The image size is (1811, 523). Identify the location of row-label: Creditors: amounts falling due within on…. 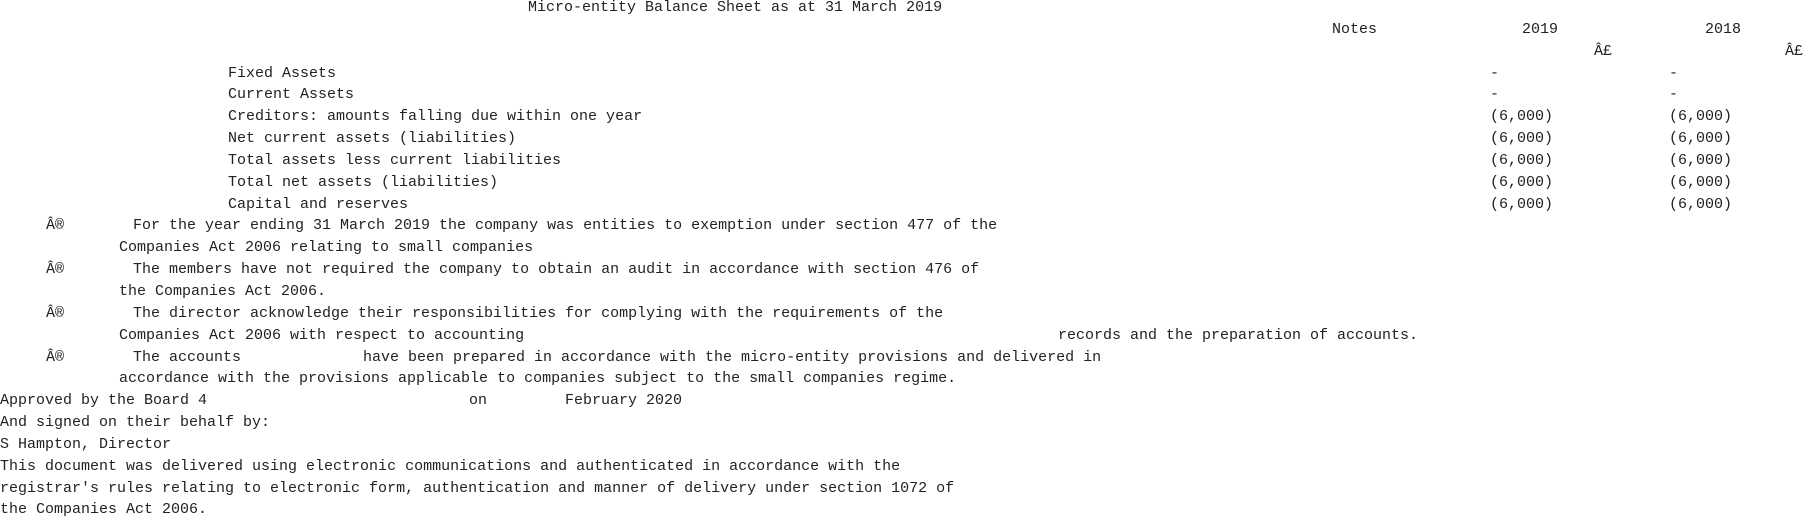
(435, 117).